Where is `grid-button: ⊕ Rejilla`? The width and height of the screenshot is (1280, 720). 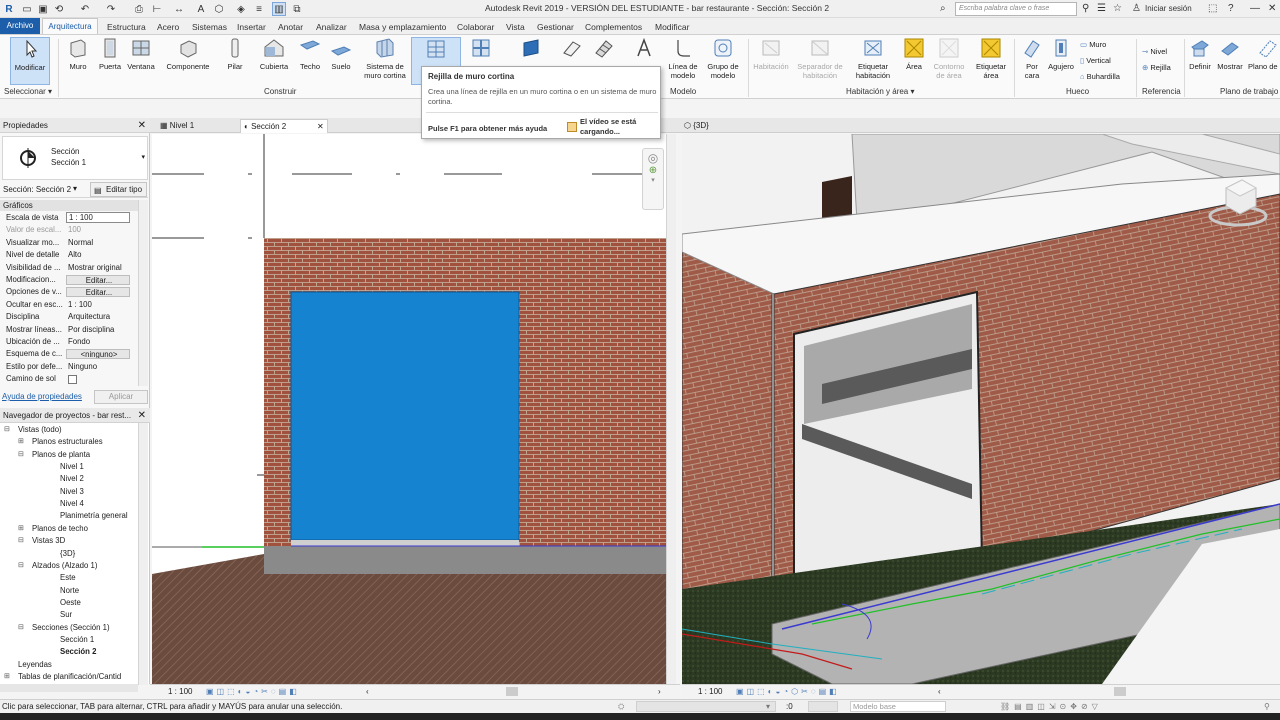 grid-button: ⊕ Rejilla is located at coordinates (1162, 69).